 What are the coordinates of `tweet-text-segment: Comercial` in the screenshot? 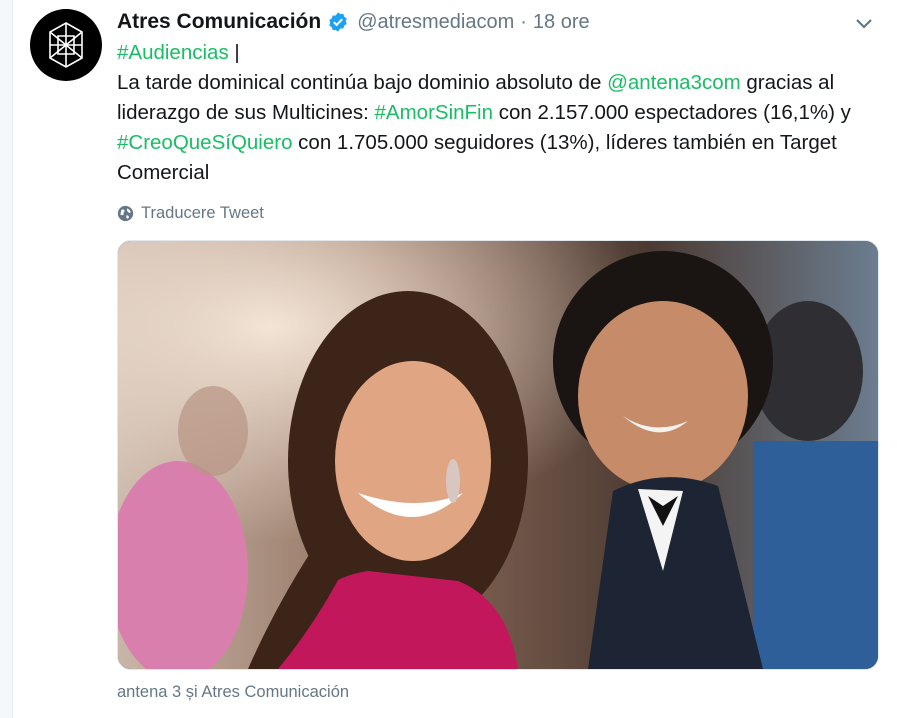 It's located at (163, 172).